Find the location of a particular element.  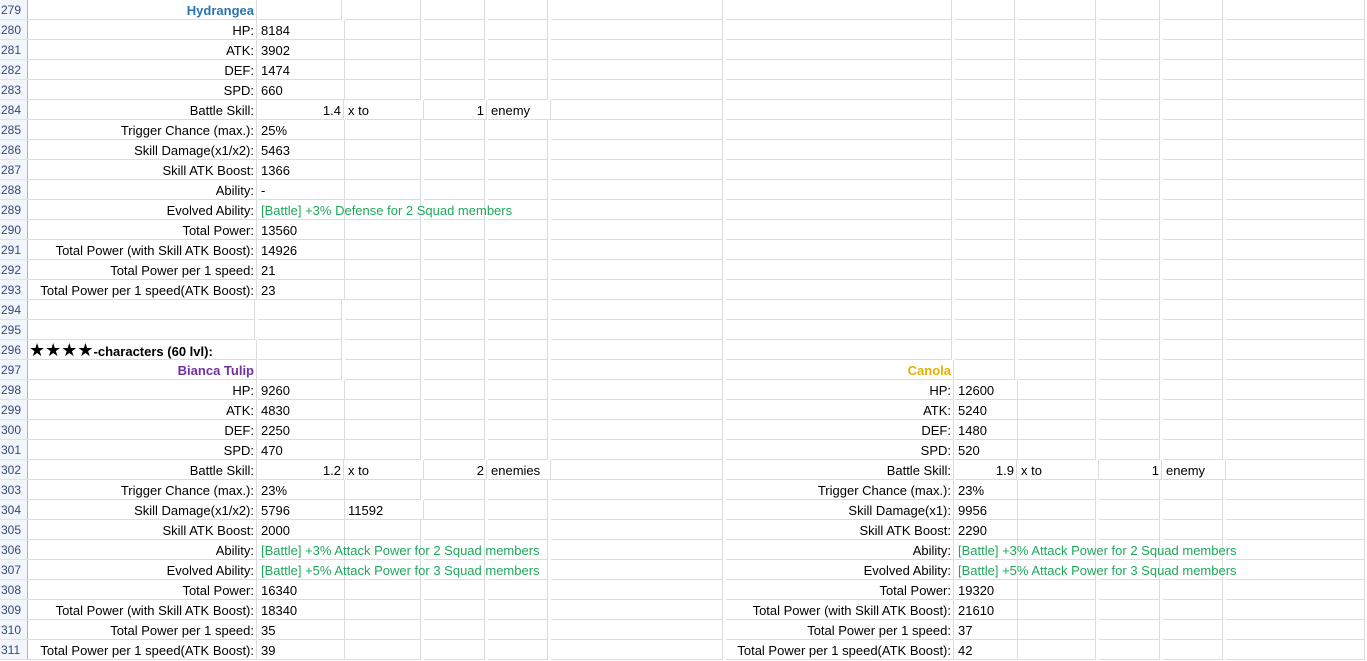

sheet-cell: 660 is located at coordinates (301, 90).